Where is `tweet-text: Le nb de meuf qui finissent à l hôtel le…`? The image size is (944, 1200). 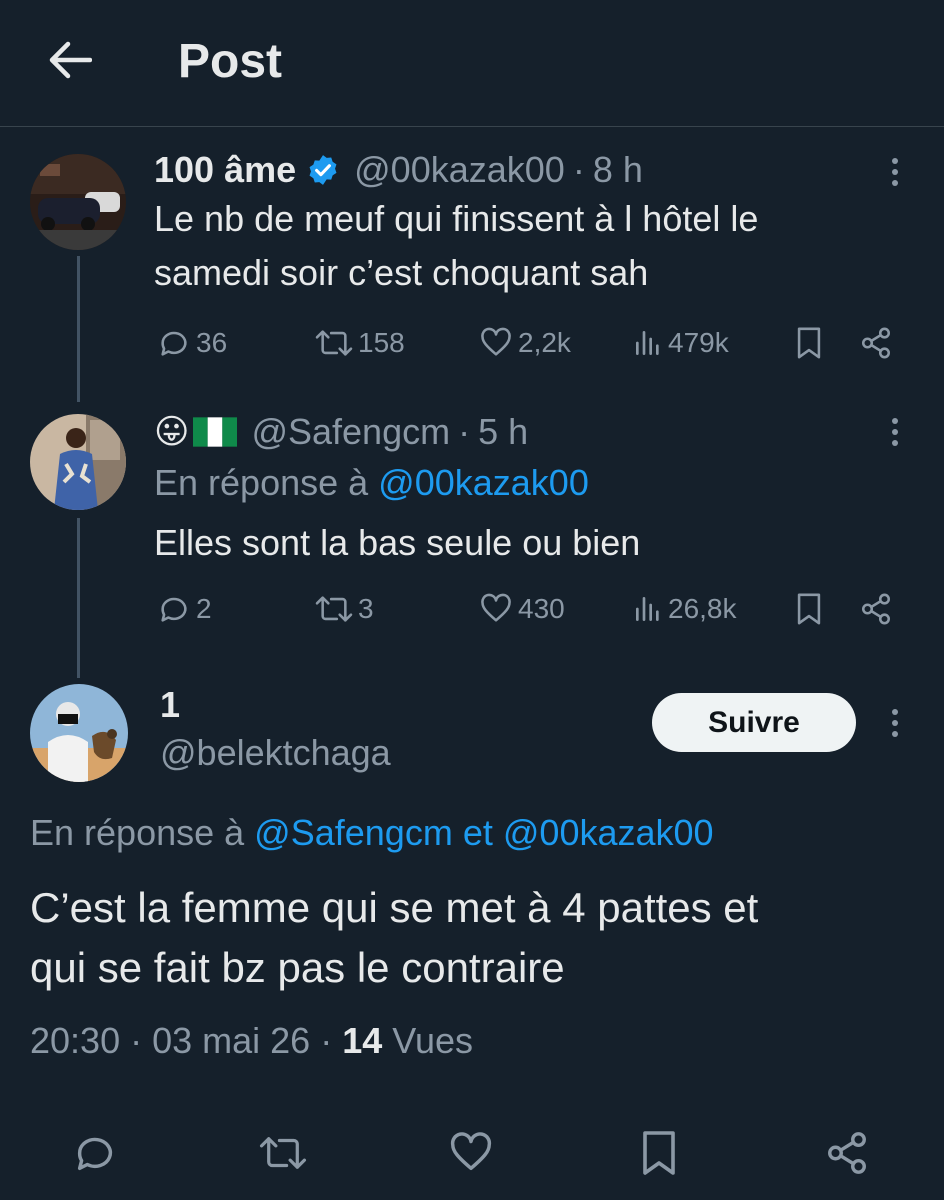
tweet-text: Le nb de meuf qui finissent à l hôtel le… is located at coordinates (456, 246).